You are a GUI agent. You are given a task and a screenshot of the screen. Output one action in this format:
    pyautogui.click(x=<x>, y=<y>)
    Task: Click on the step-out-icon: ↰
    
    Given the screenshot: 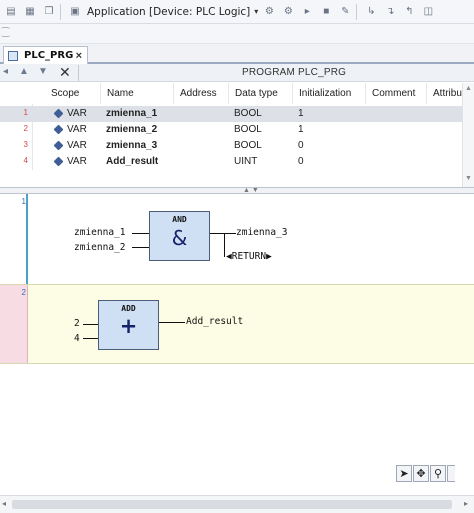 What is the action you would take?
    pyautogui.click(x=409, y=12)
    